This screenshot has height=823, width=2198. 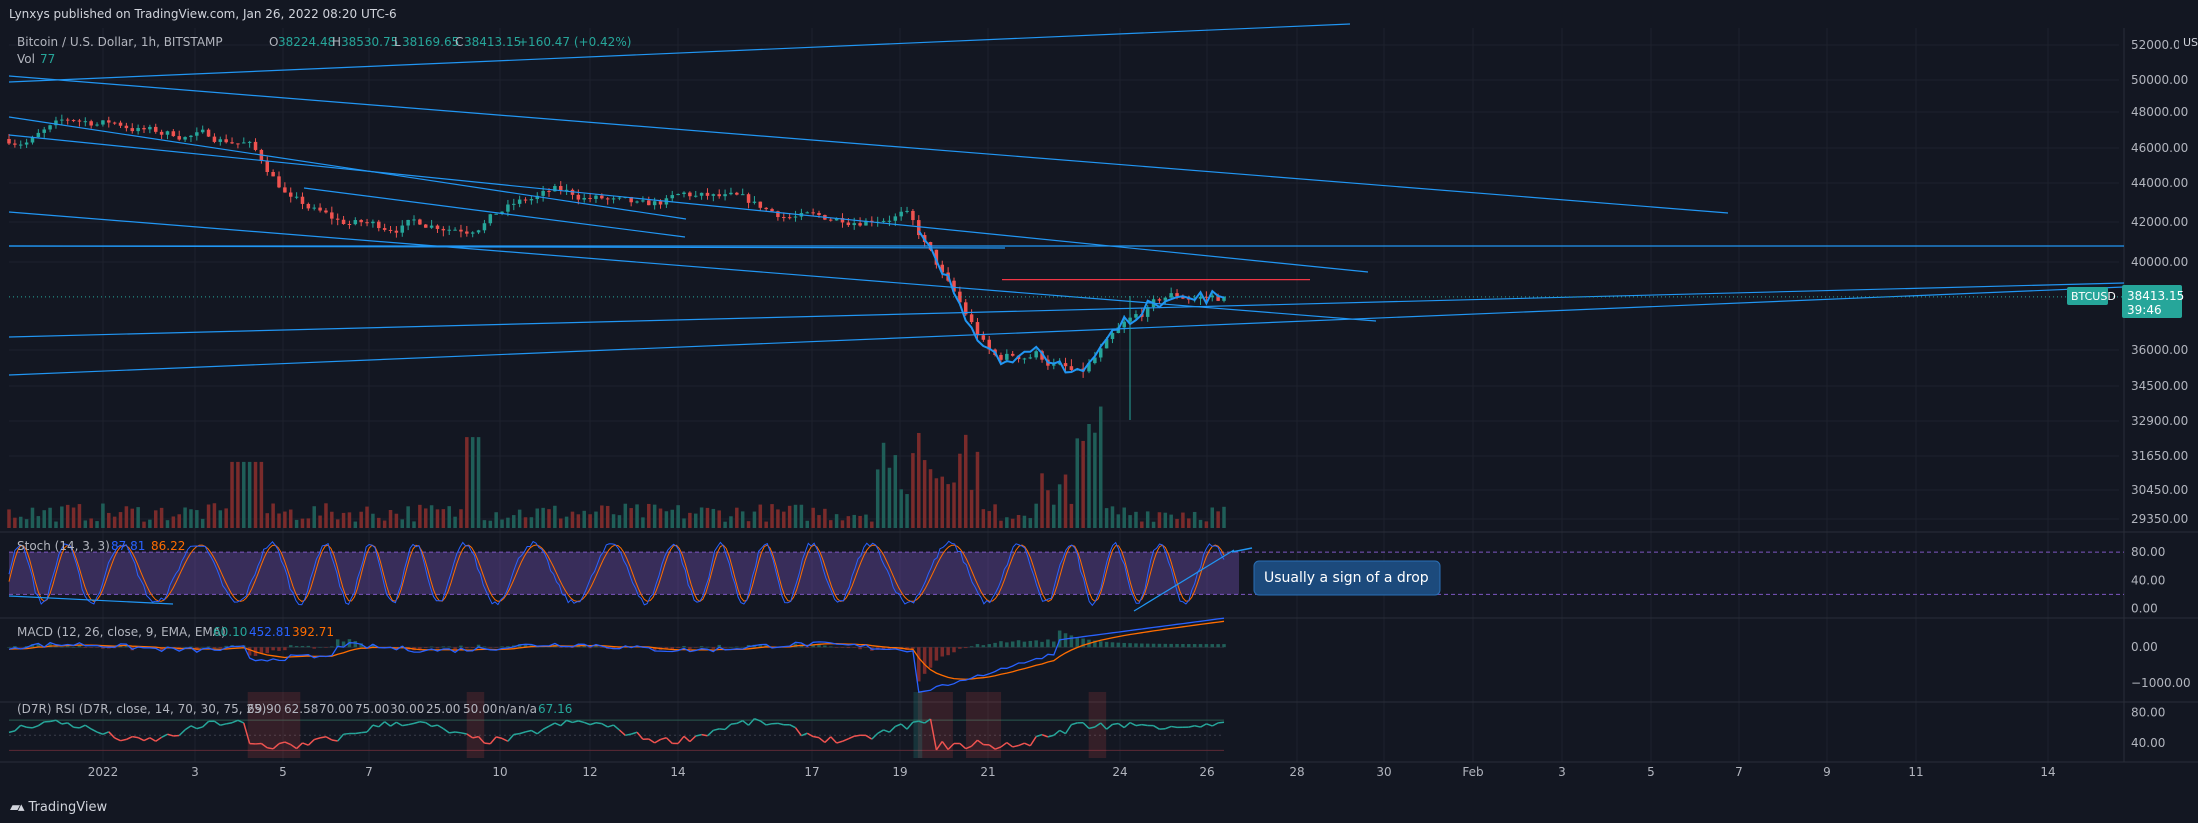 What do you see at coordinates (2190, 42) in the screenshot?
I see `currency-label: USD` at bounding box center [2190, 42].